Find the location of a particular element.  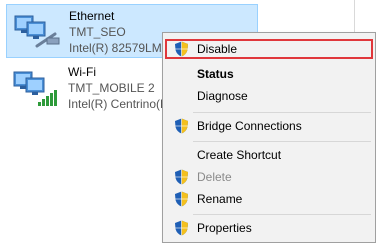

menu-item-label: Rename is located at coordinates (220, 199).